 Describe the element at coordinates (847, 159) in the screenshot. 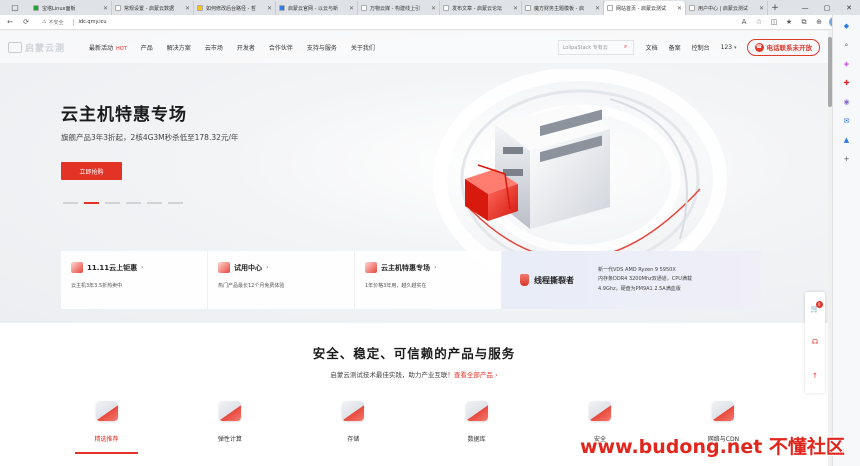

I see `sidebar-add-icon: +` at that location.